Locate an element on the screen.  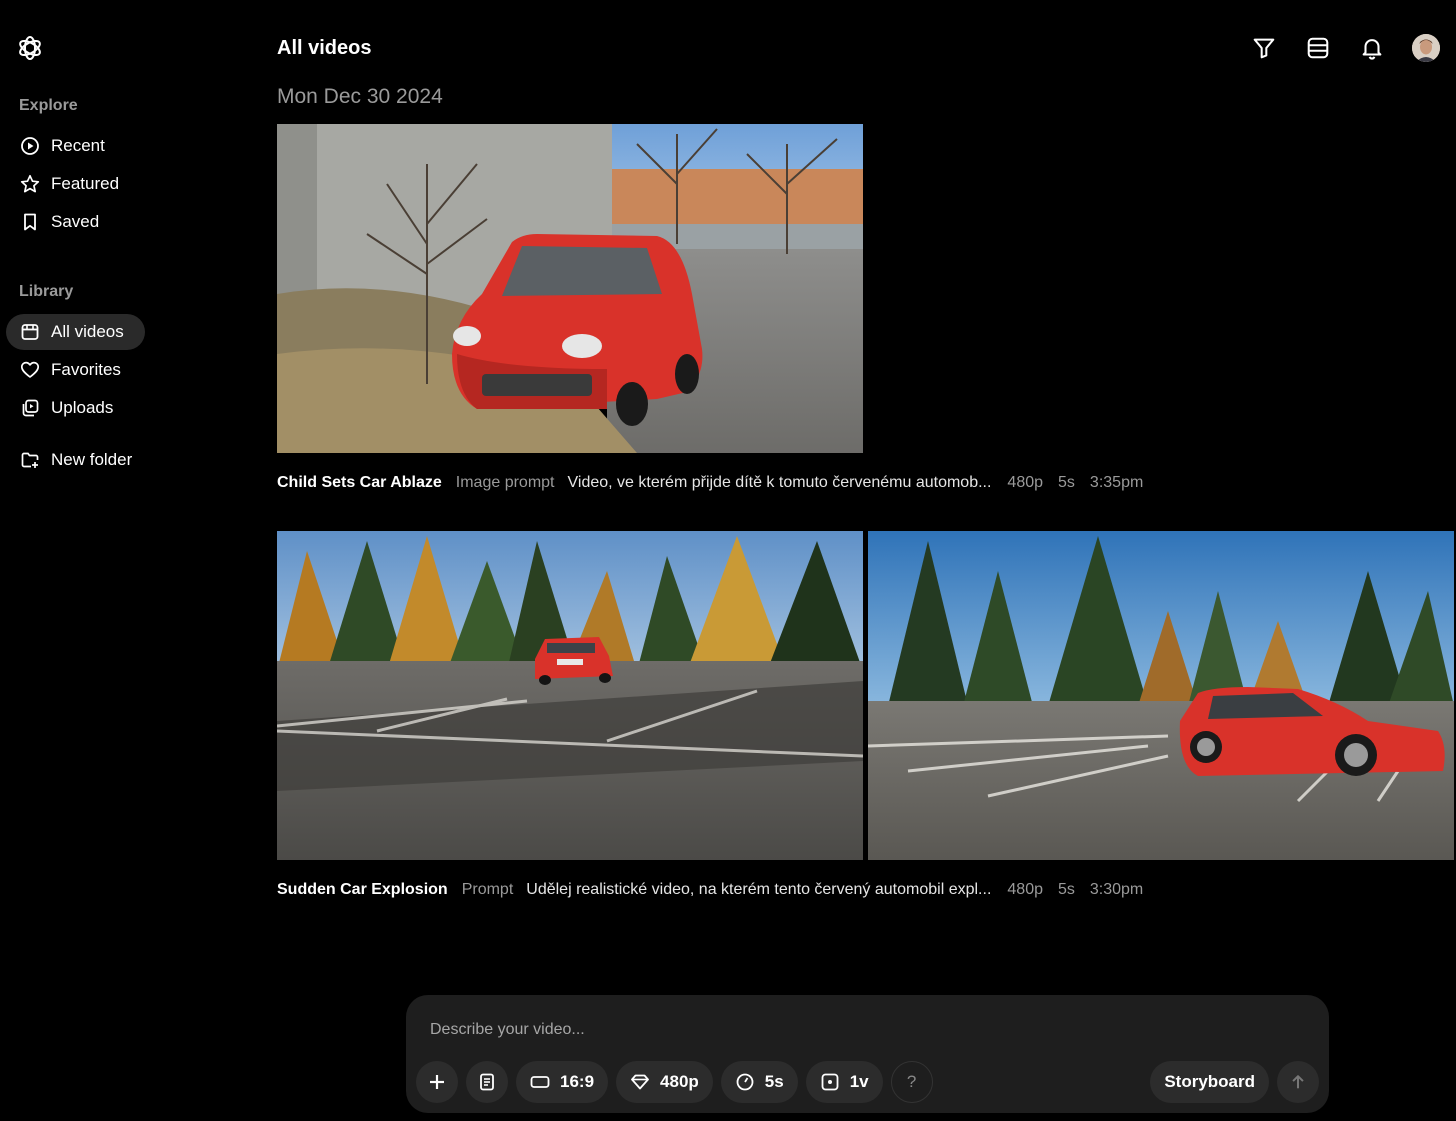
composer-actions: Storyboard is located at coordinates (1234, 1082).